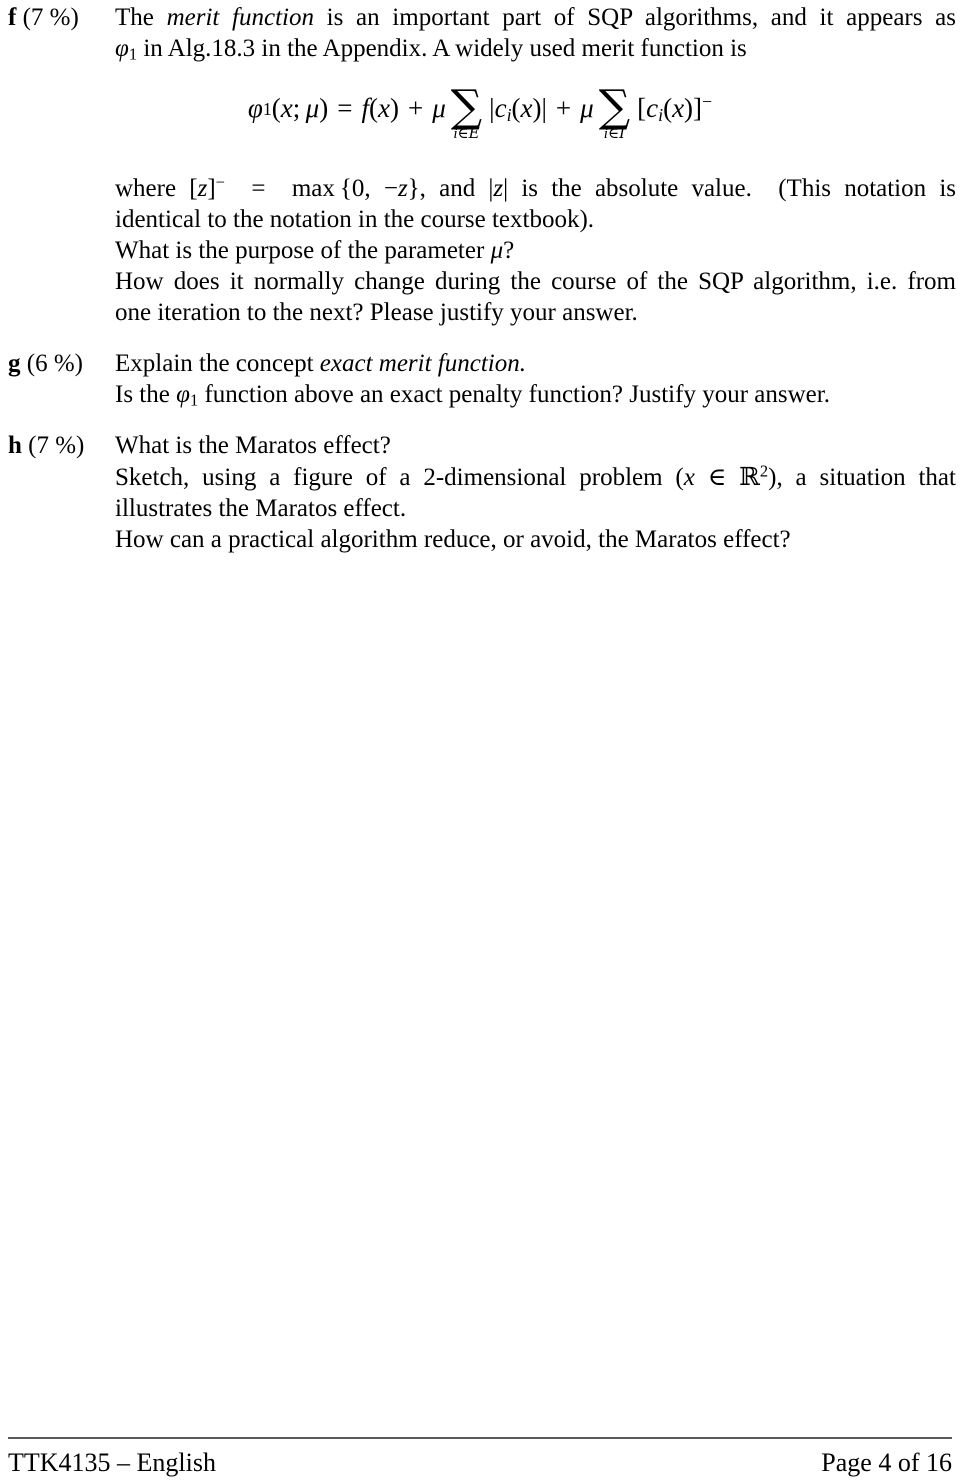 Image resolution: width=960 pixels, height=1481 pixels. What do you see at coordinates (474, 133) in the screenshot?
I see `sum1-set: E` at bounding box center [474, 133].